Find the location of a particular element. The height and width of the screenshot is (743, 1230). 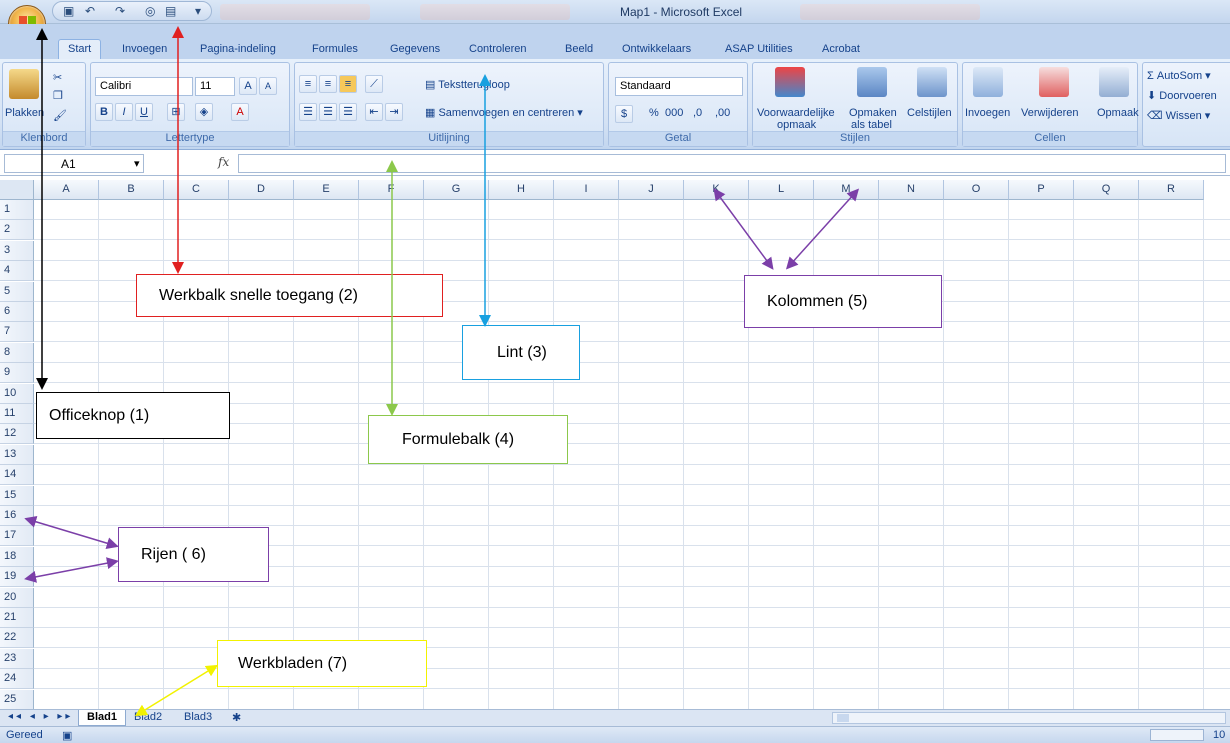

row-header-16: 16 is located at coordinates (17, 516).